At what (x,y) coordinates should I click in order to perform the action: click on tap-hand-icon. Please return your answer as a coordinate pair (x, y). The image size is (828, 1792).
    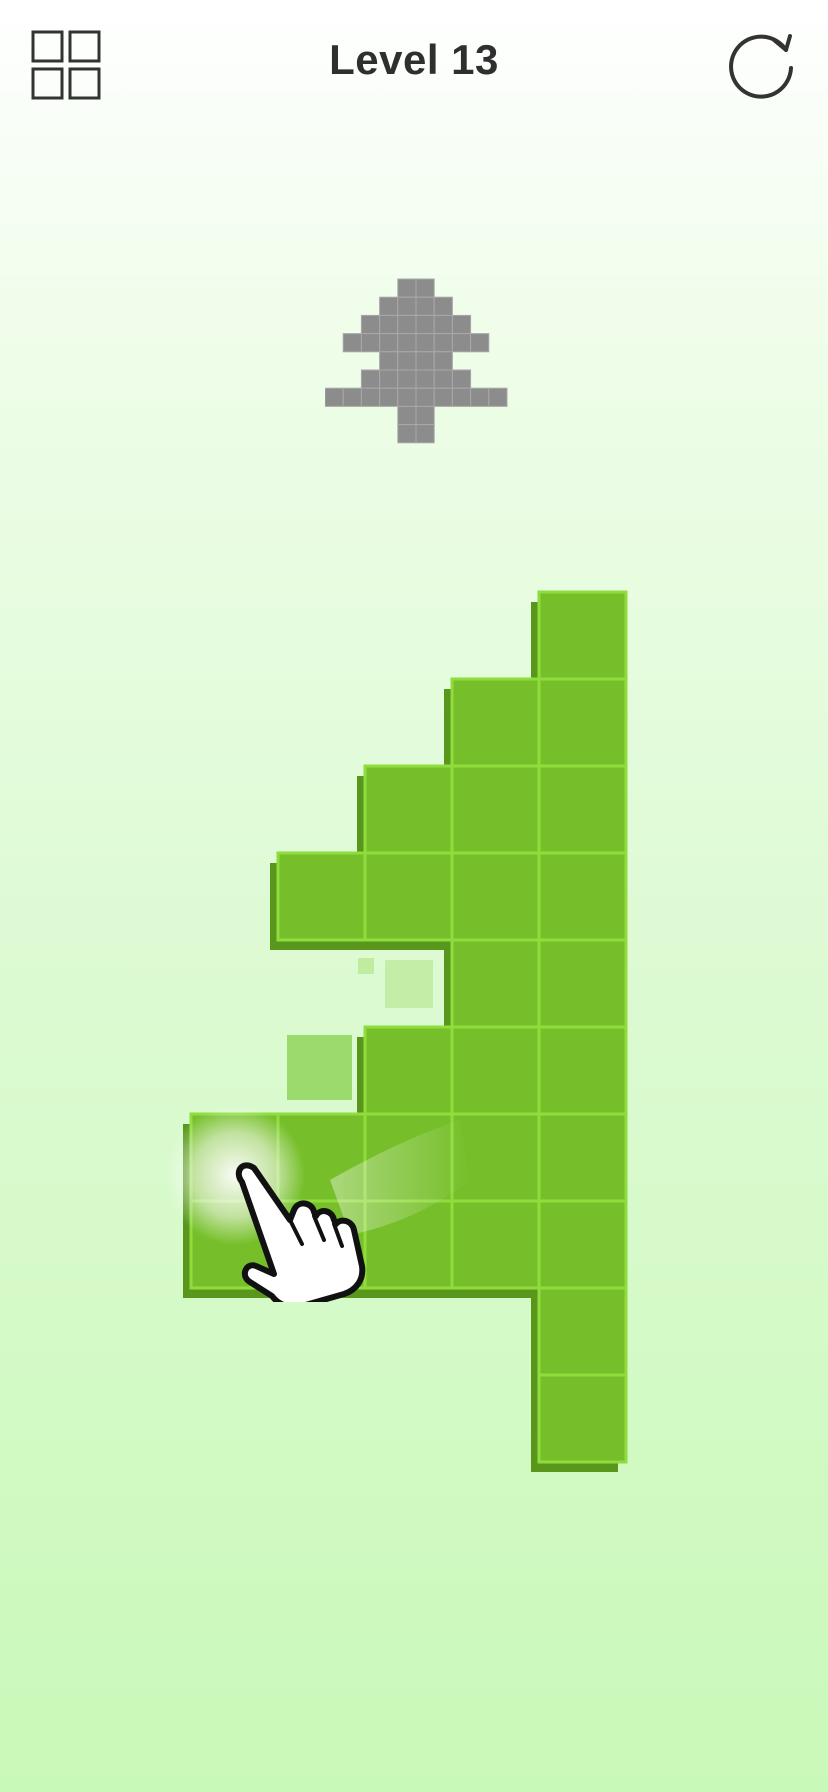
    Looking at the image, I should click on (308, 1236).